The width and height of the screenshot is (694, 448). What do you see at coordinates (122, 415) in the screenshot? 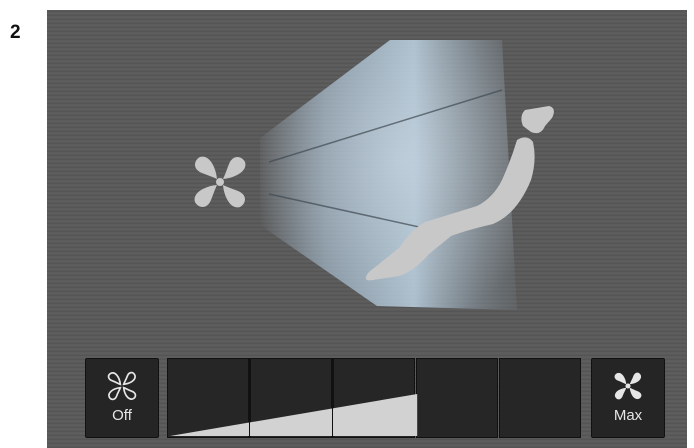
I see `off-label: Off` at bounding box center [122, 415].